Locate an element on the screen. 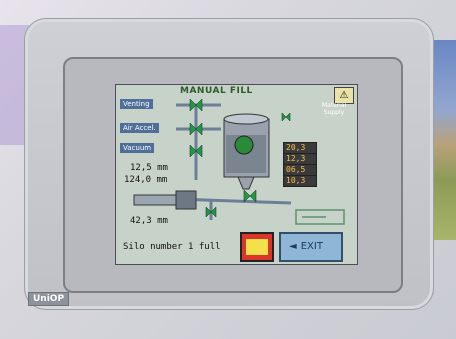  hopper-action-button is located at coordinates (257, 247).